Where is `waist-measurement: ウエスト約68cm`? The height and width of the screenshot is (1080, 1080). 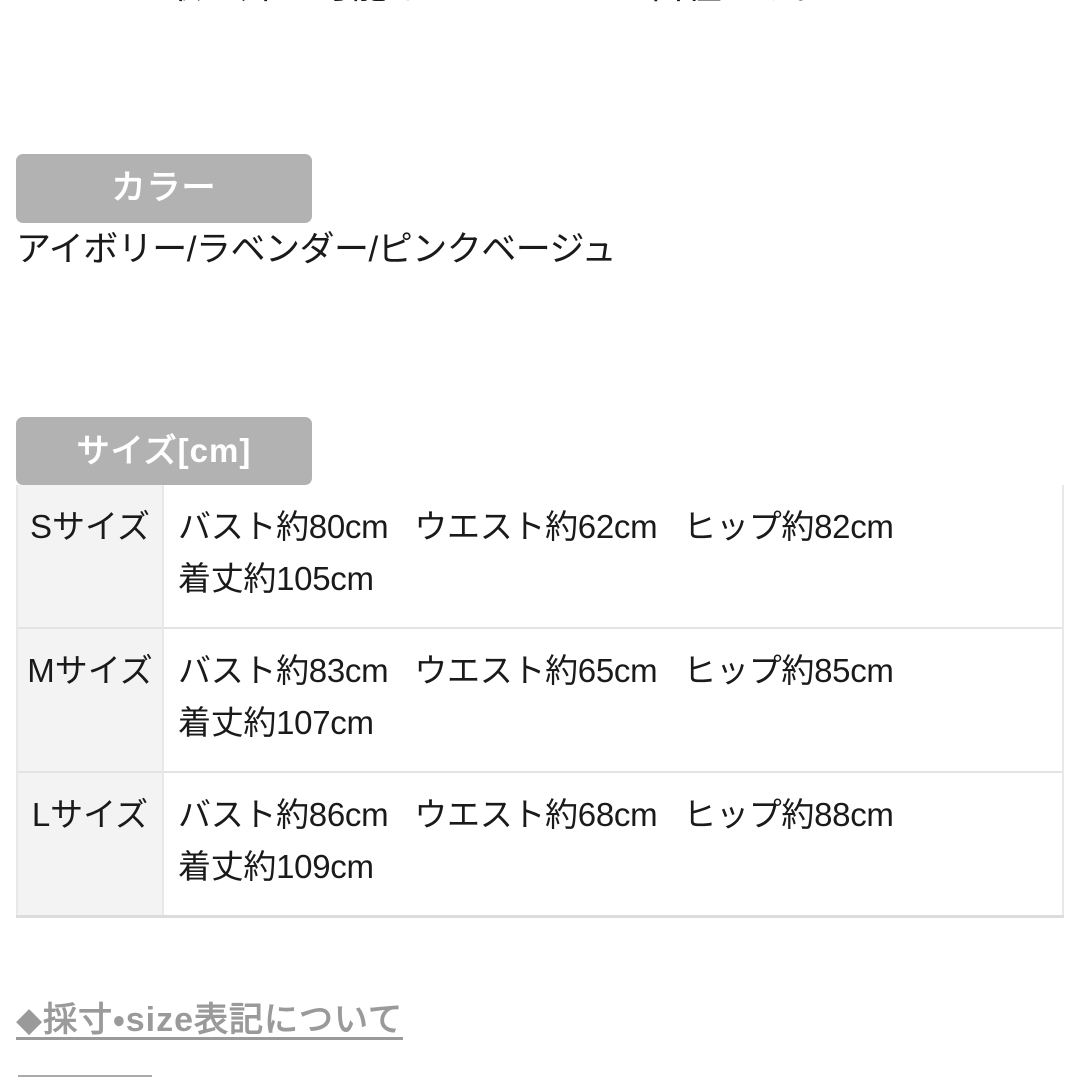 waist-measurement: ウエスト約68cm is located at coordinates (536, 814).